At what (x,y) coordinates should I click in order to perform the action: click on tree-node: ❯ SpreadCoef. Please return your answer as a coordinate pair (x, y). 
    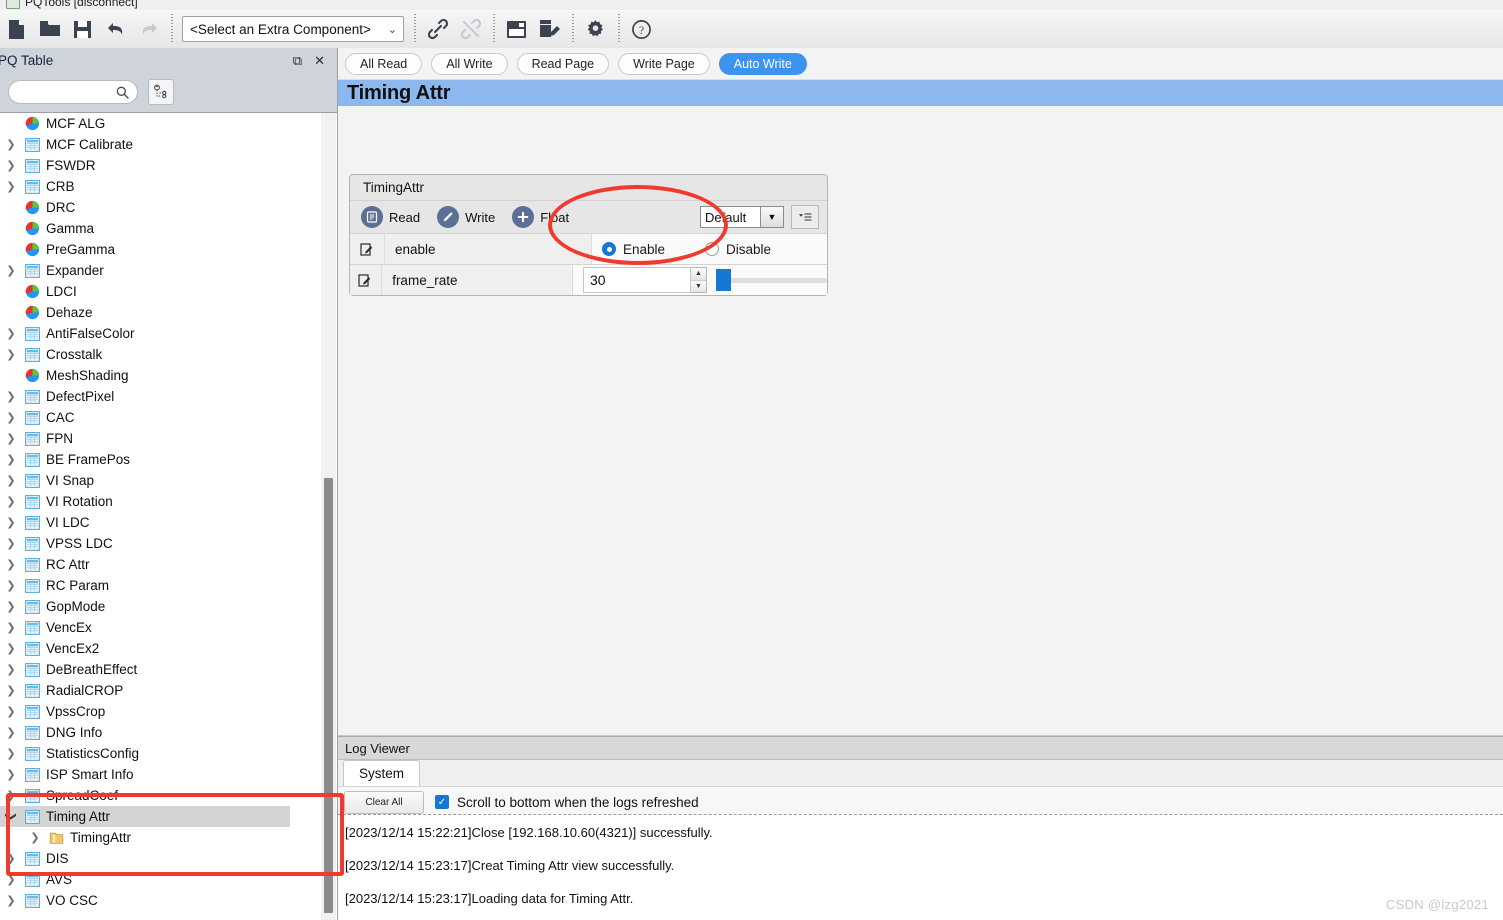
    Looking at the image, I should click on (159, 795).